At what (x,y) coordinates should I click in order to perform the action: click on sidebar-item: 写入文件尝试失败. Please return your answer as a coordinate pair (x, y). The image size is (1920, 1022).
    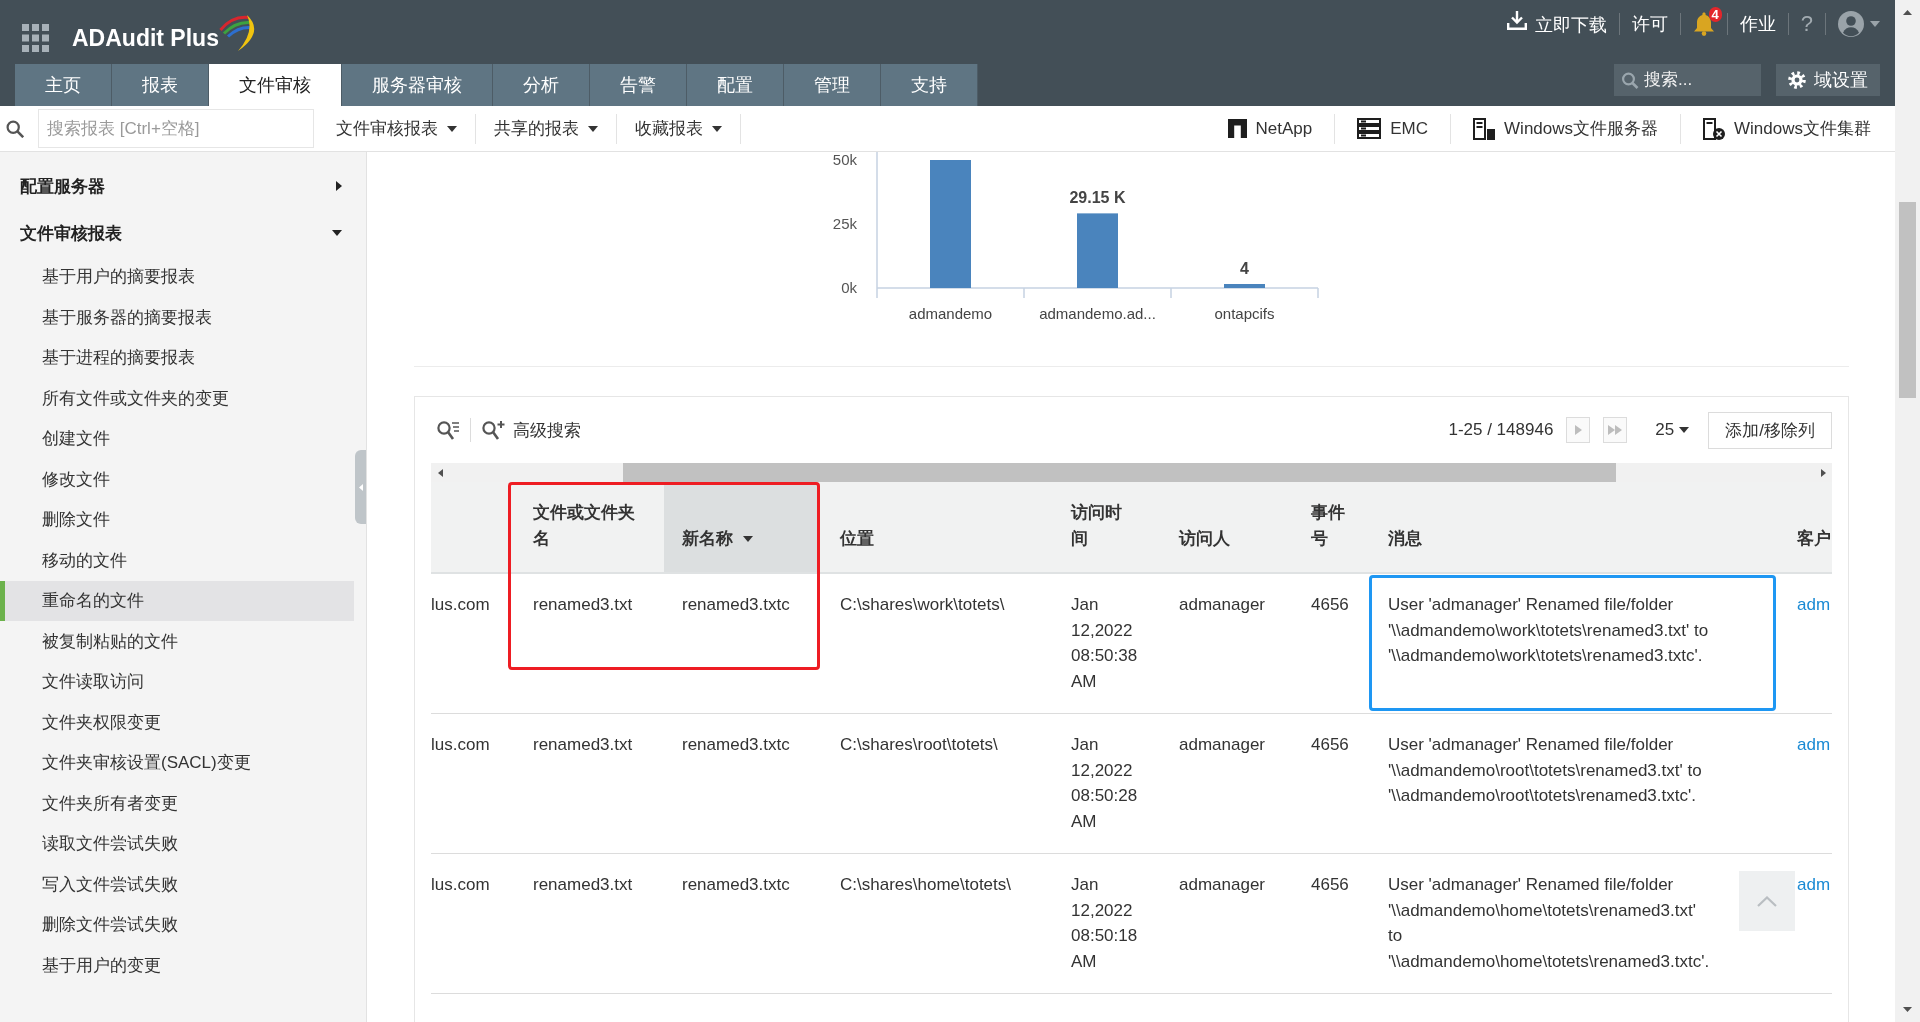
    Looking at the image, I should click on (177, 884).